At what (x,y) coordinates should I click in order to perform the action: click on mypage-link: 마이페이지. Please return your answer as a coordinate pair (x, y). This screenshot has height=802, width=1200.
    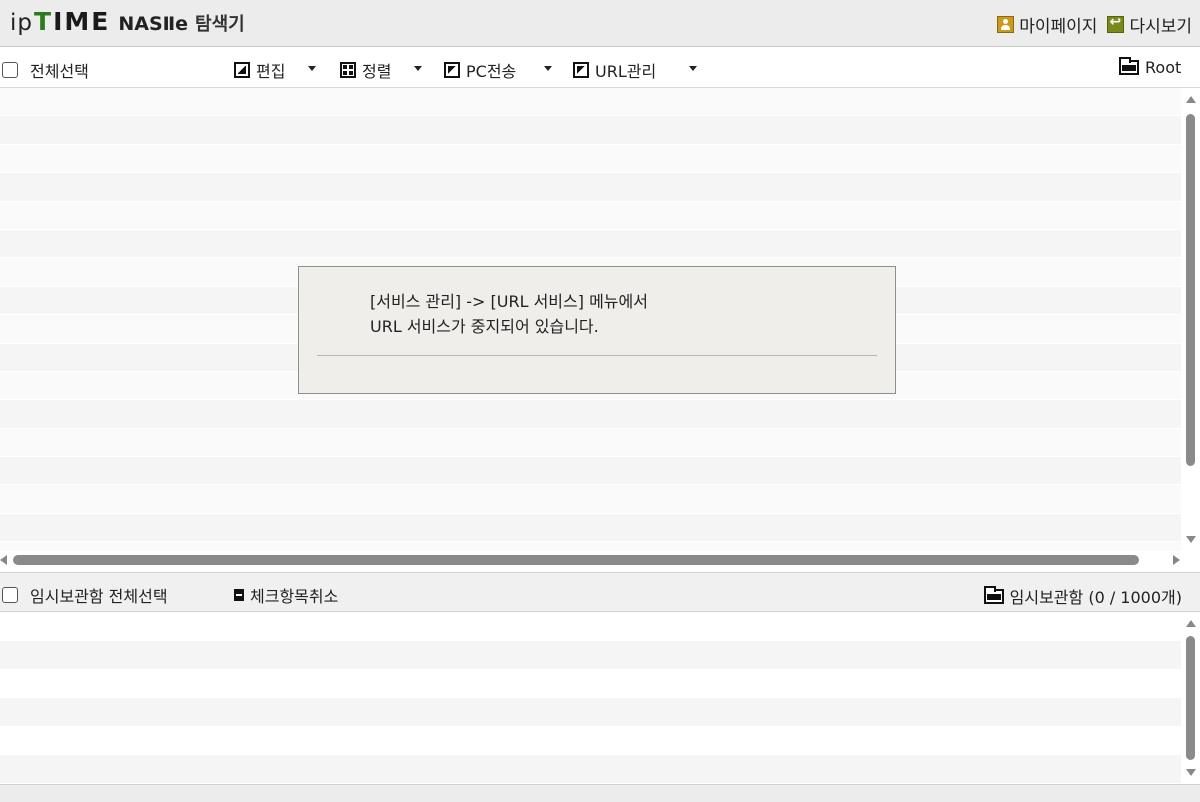
    Looking at the image, I should click on (1047, 24).